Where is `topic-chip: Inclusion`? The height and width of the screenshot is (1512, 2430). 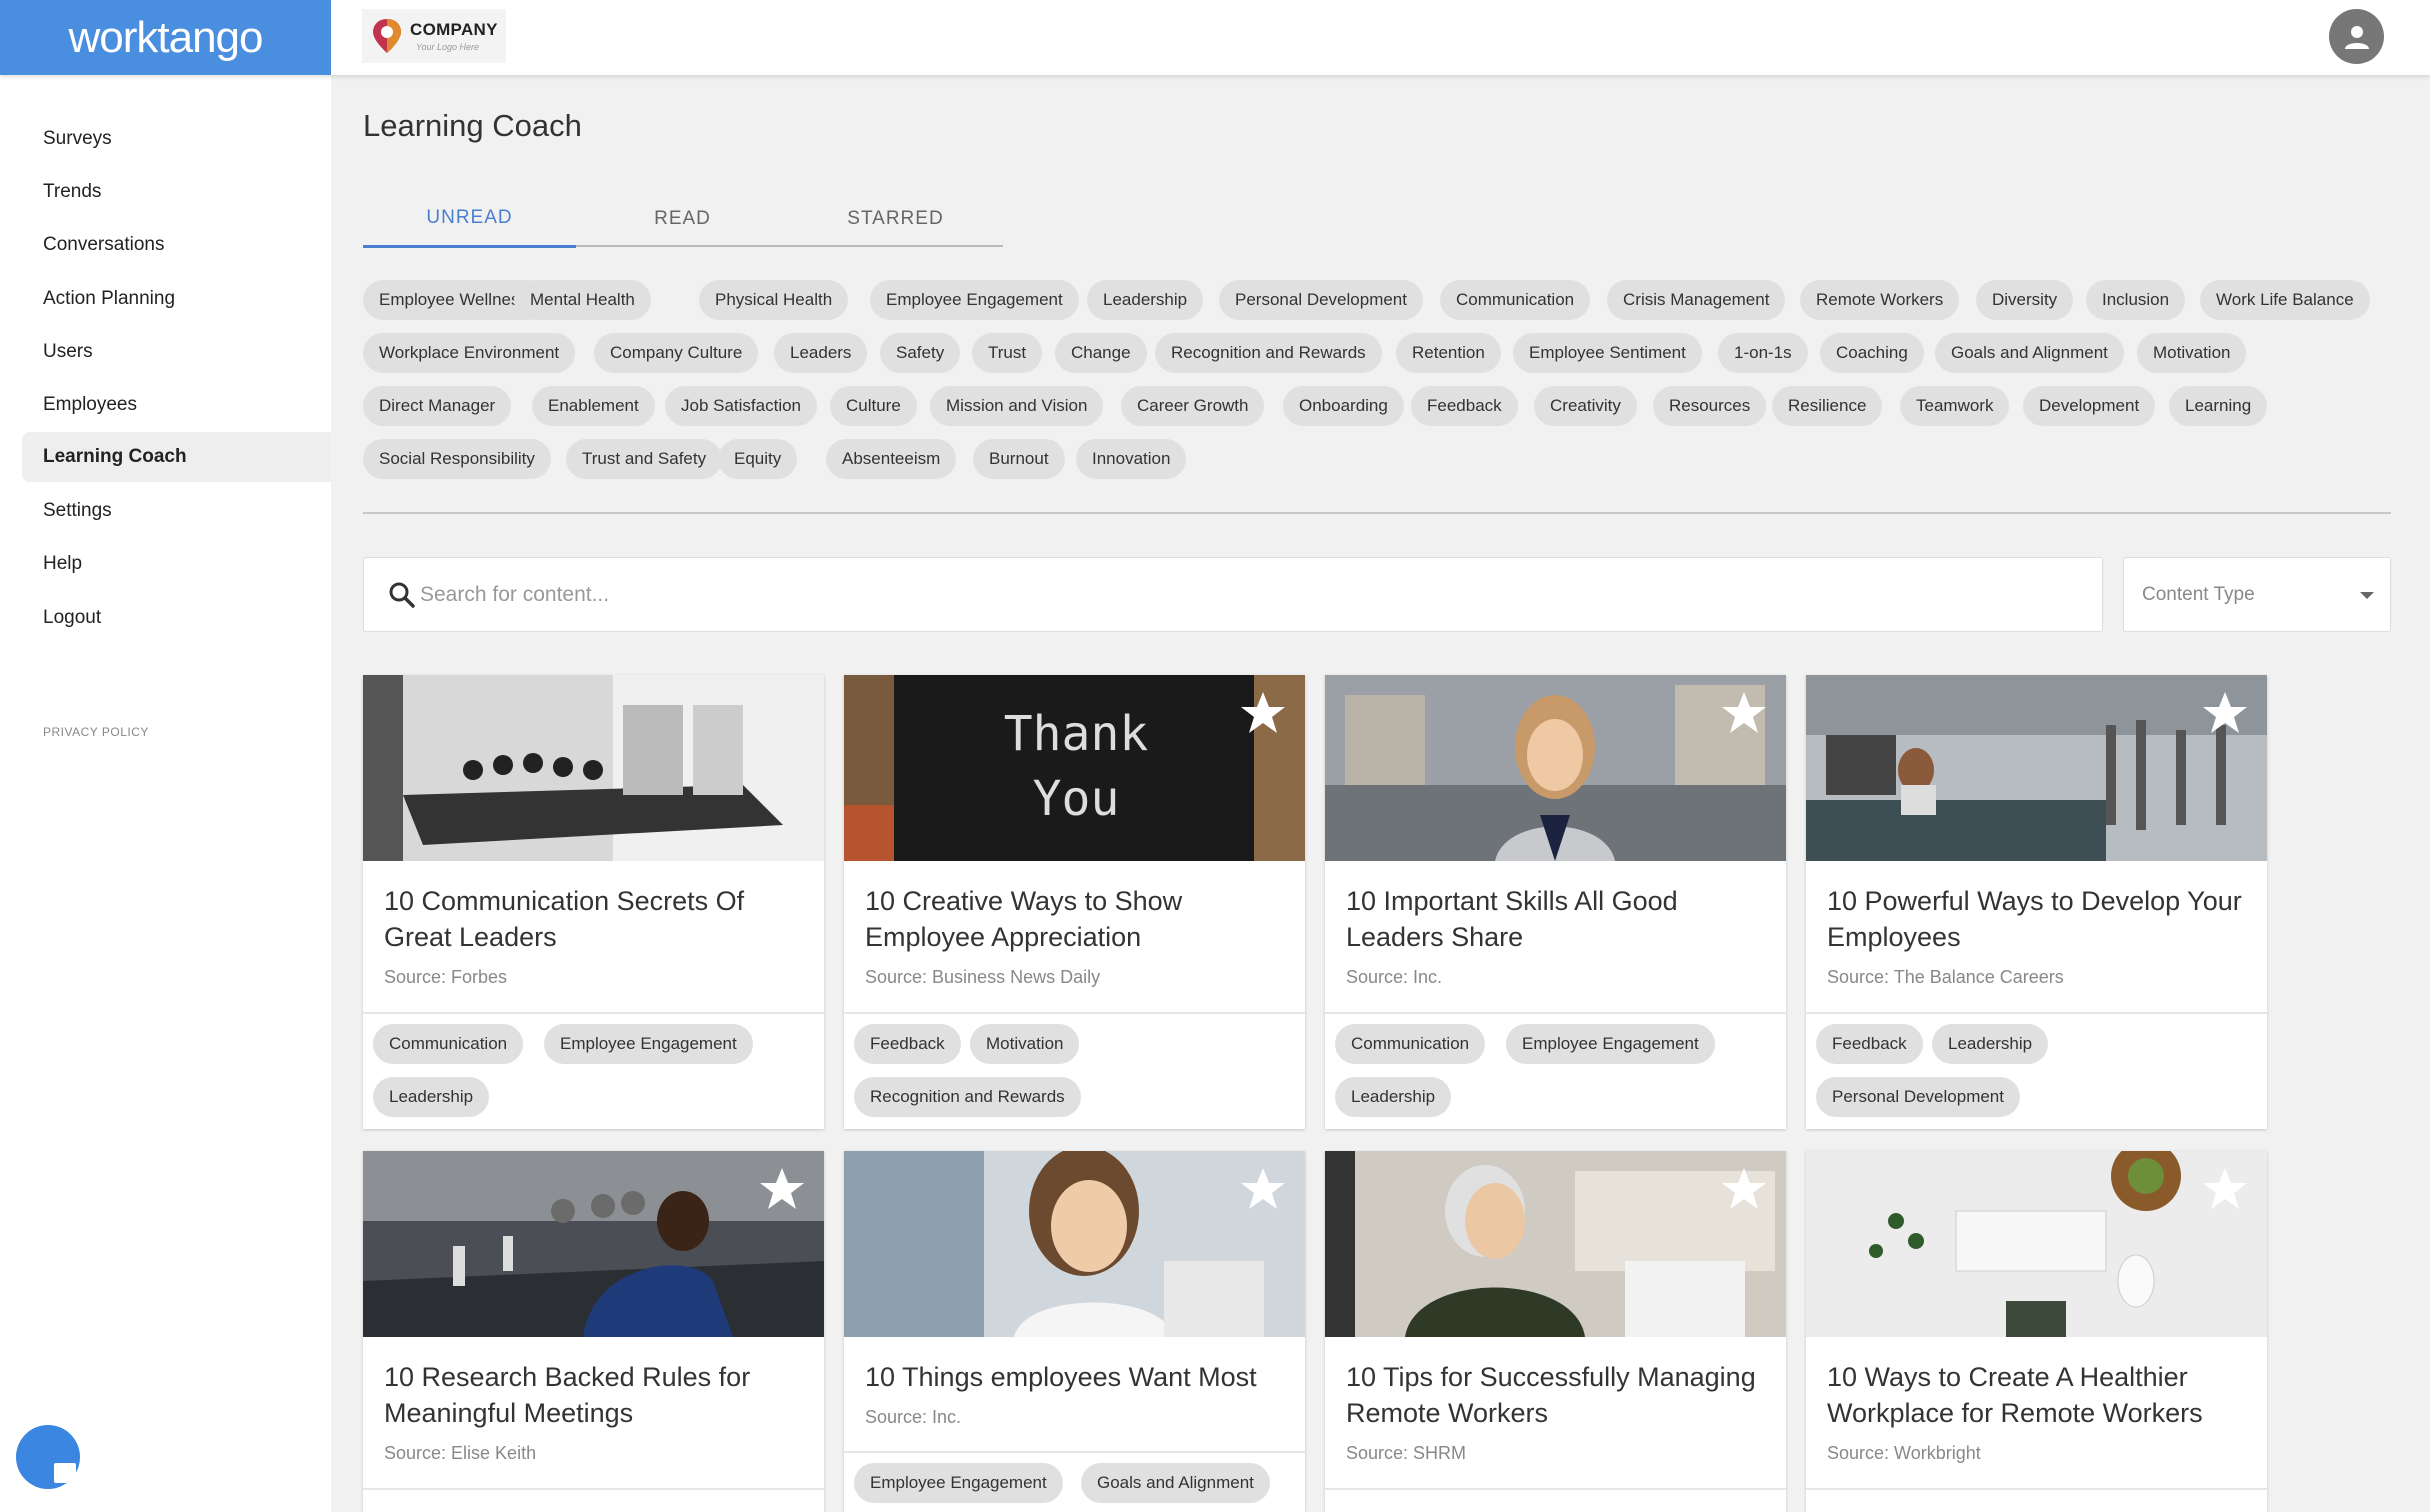 topic-chip: Inclusion is located at coordinates (2136, 300).